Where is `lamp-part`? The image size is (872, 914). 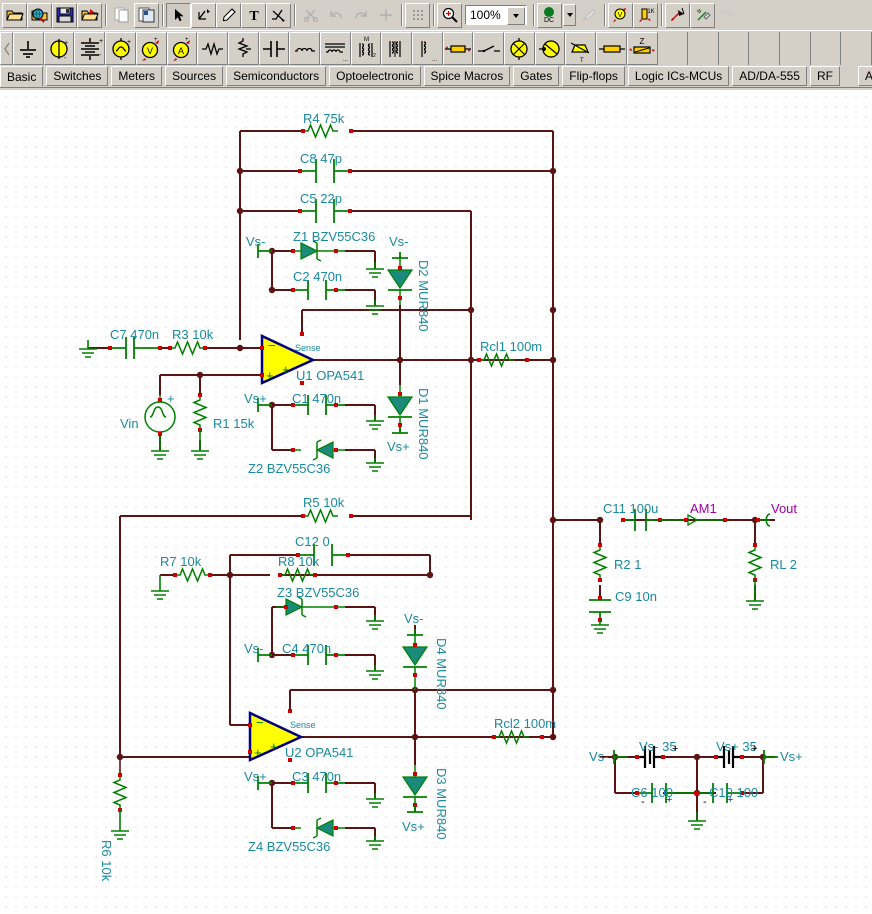
lamp-part is located at coordinates (519, 48).